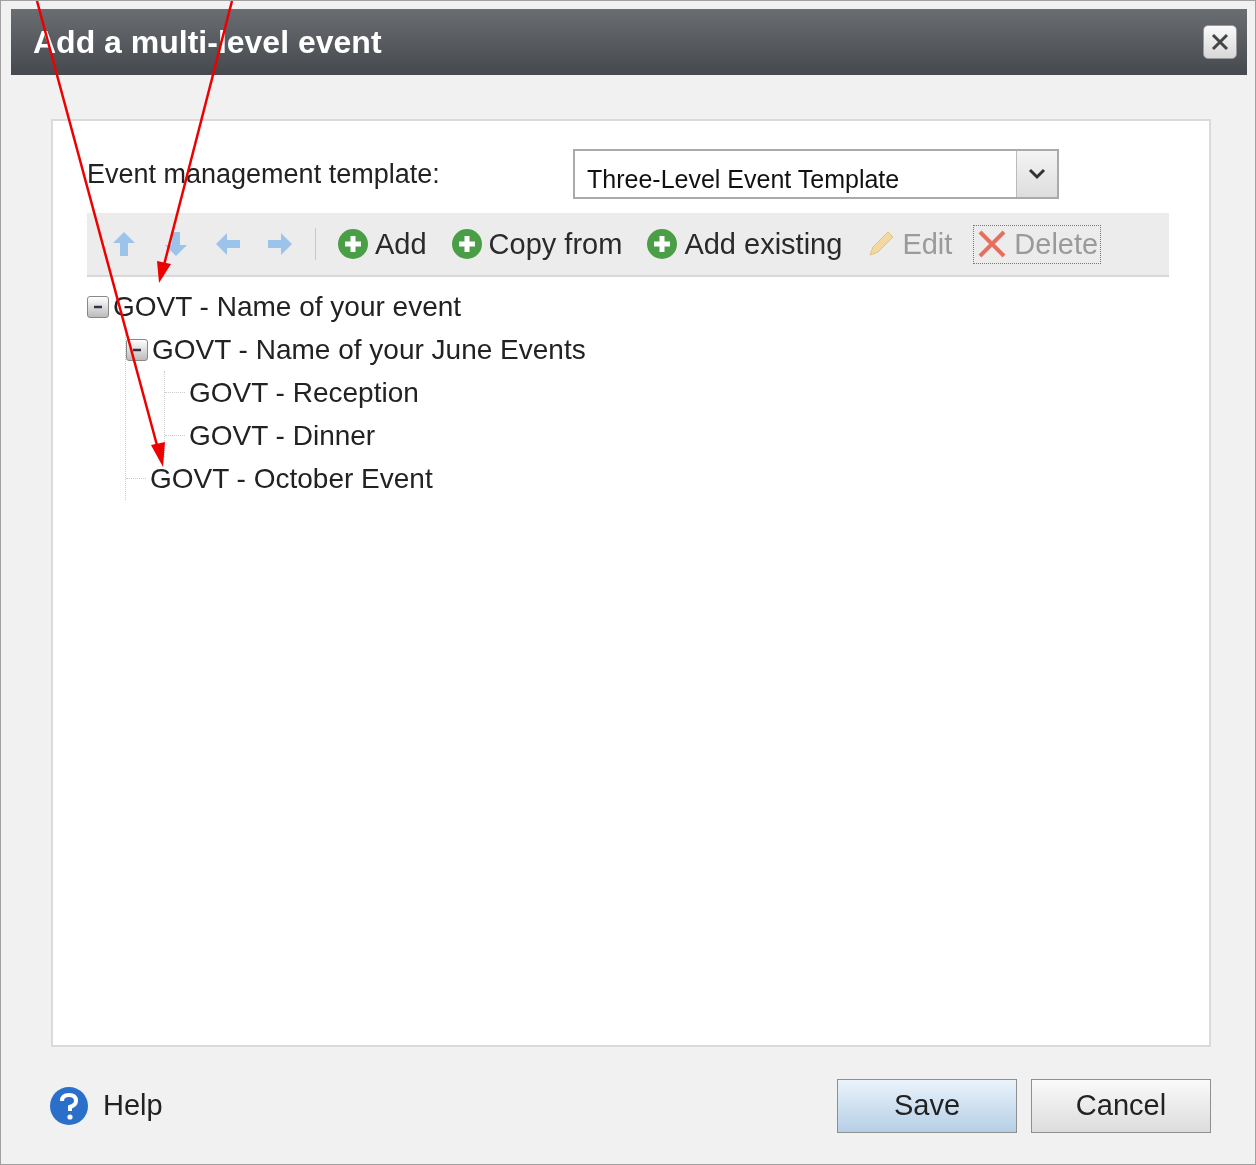 Image resolution: width=1256 pixels, height=1165 pixels. I want to click on template-dropdown: Three-Level Event Template, so click(816, 174).